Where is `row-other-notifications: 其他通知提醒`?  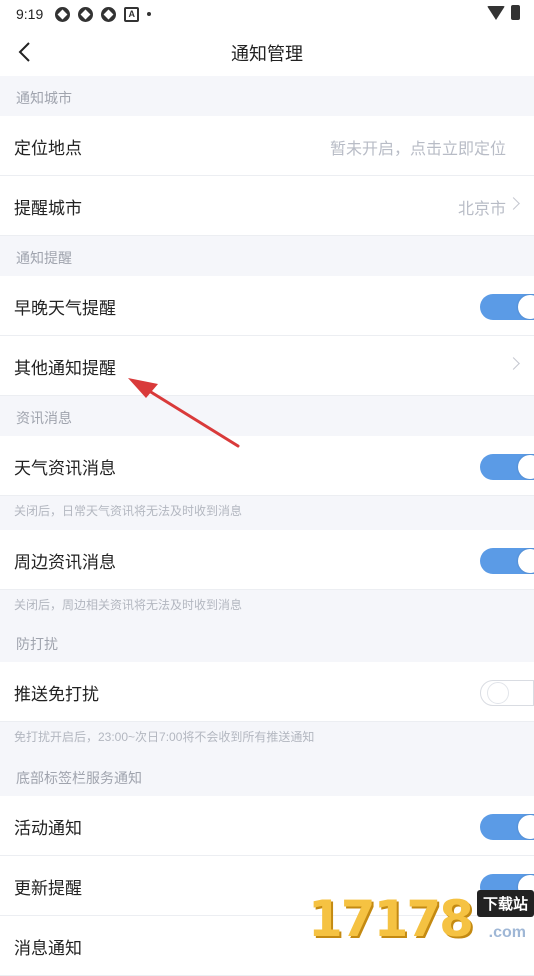 row-other-notifications: 其他通知提醒 is located at coordinates (267, 366).